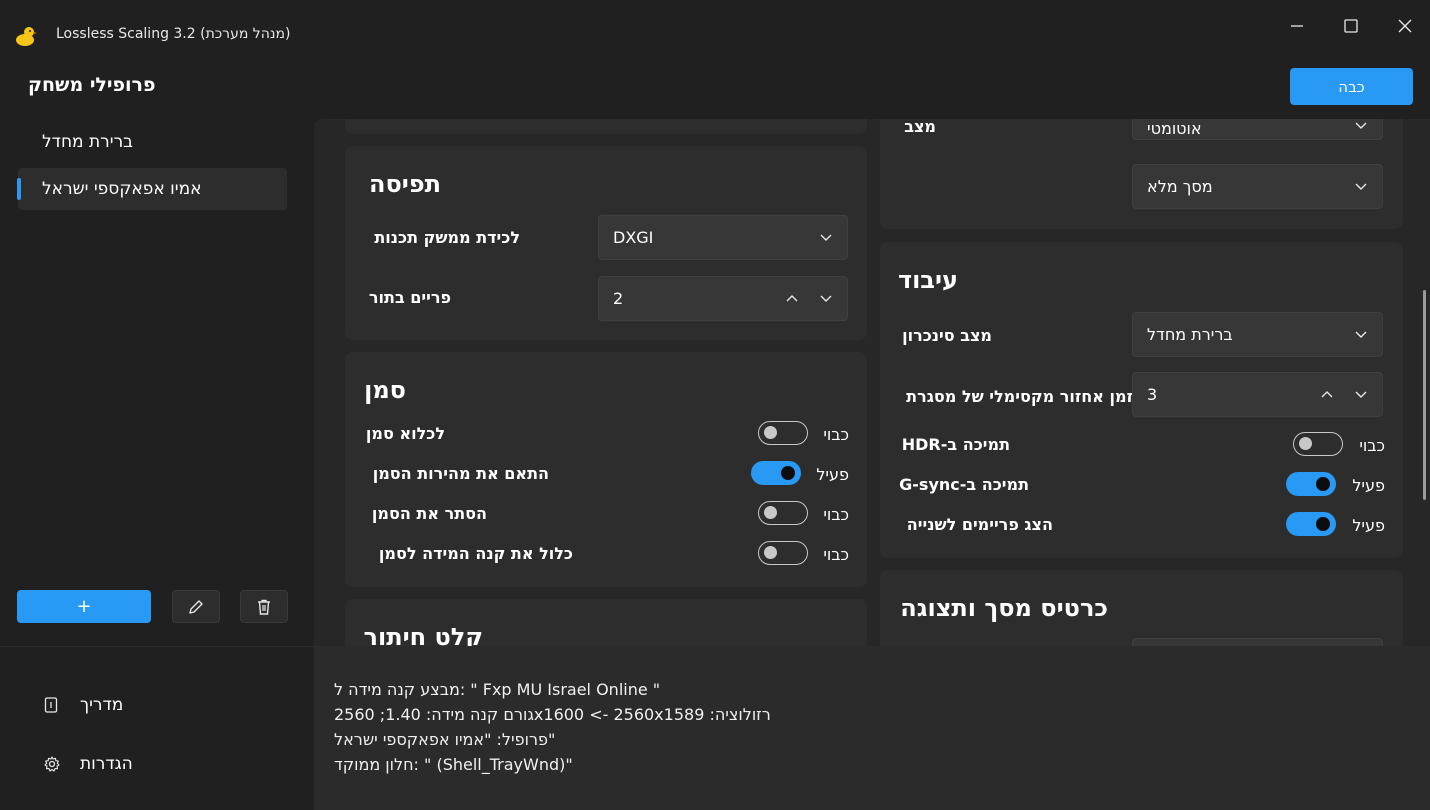 The image size is (1430, 810). I want to click on turn-off-button: כבה, so click(1351, 86).